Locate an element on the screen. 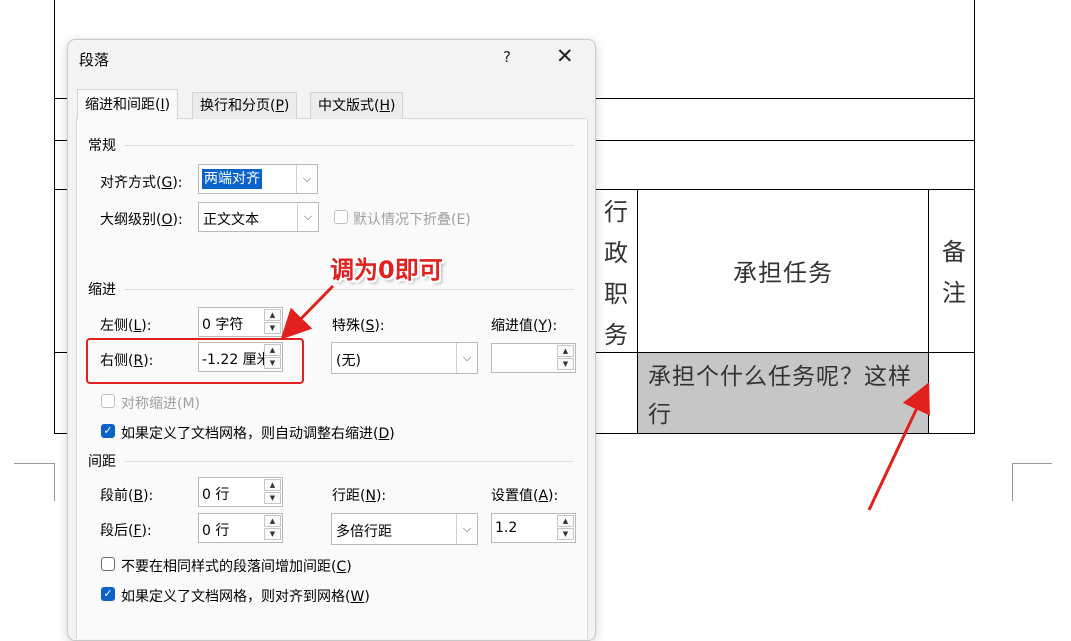 Image resolution: width=1071 pixels, height=641 pixels. arrow-to-cell-edge is located at coordinates (898, 446).